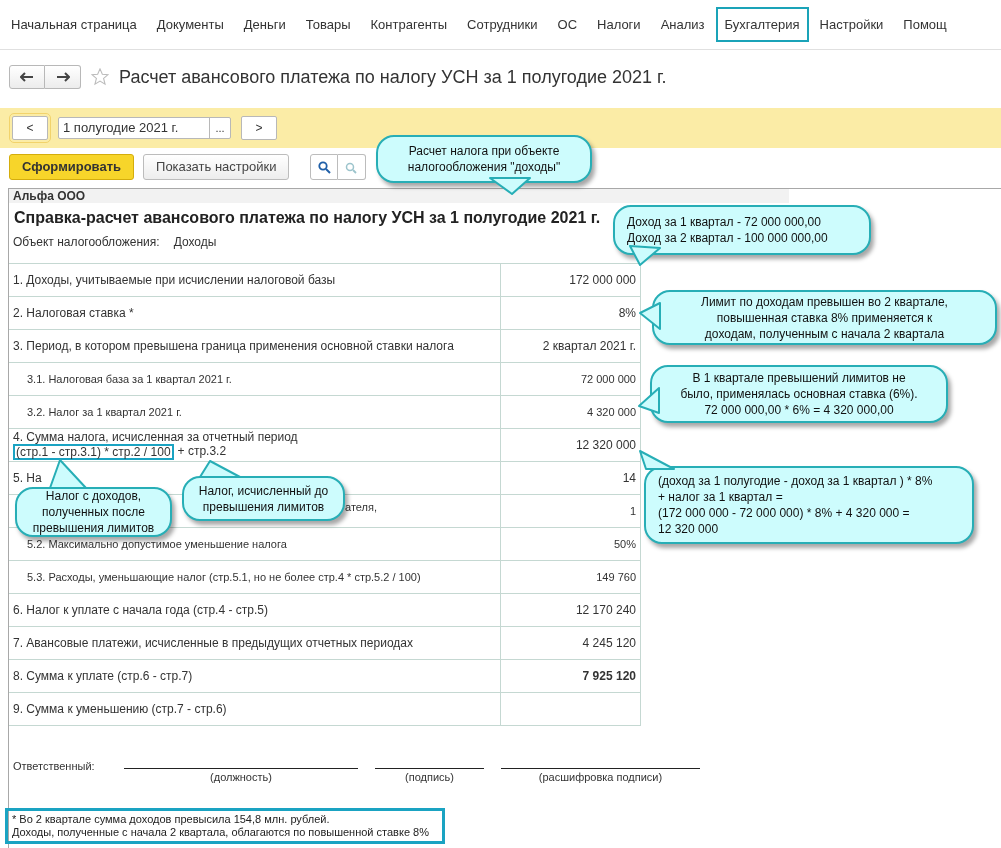 The height and width of the screenshot is (848, 1001). I want to click on table-cell: 50%, so click(571, 544).